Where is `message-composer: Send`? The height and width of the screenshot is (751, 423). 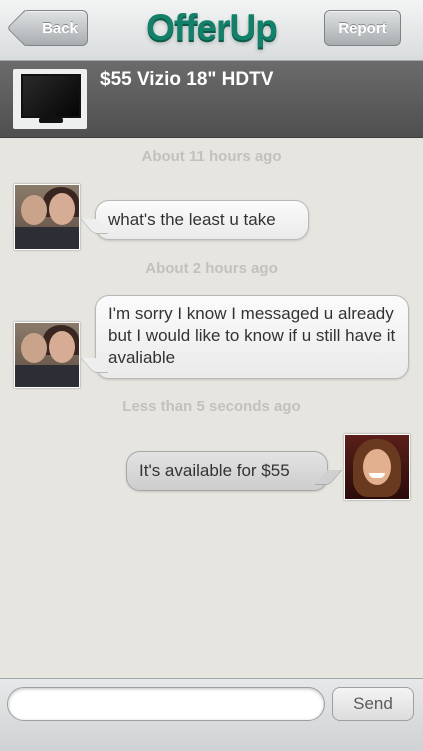 message-composer: Send is located at coordinates (211, 714).